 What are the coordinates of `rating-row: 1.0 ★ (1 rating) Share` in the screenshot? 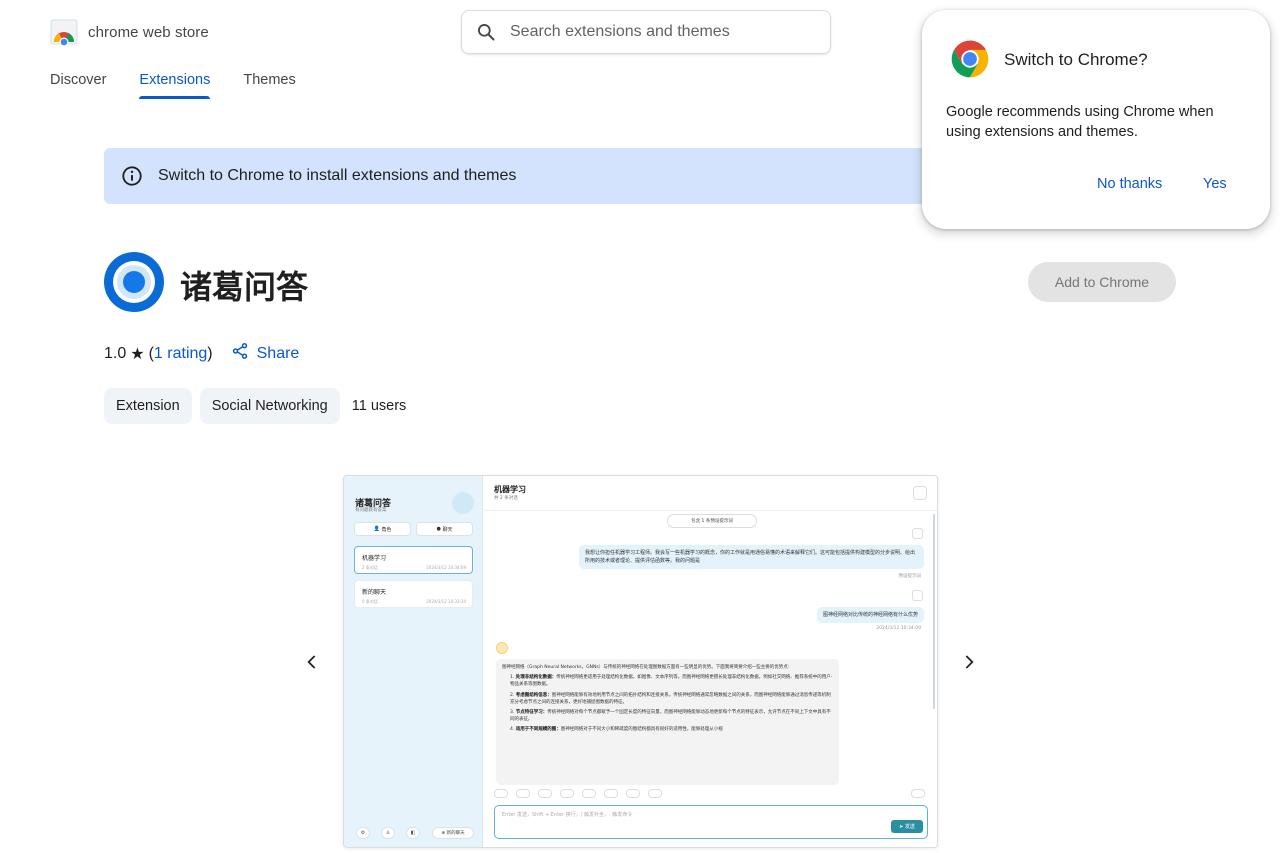 It's located at (201, 353).